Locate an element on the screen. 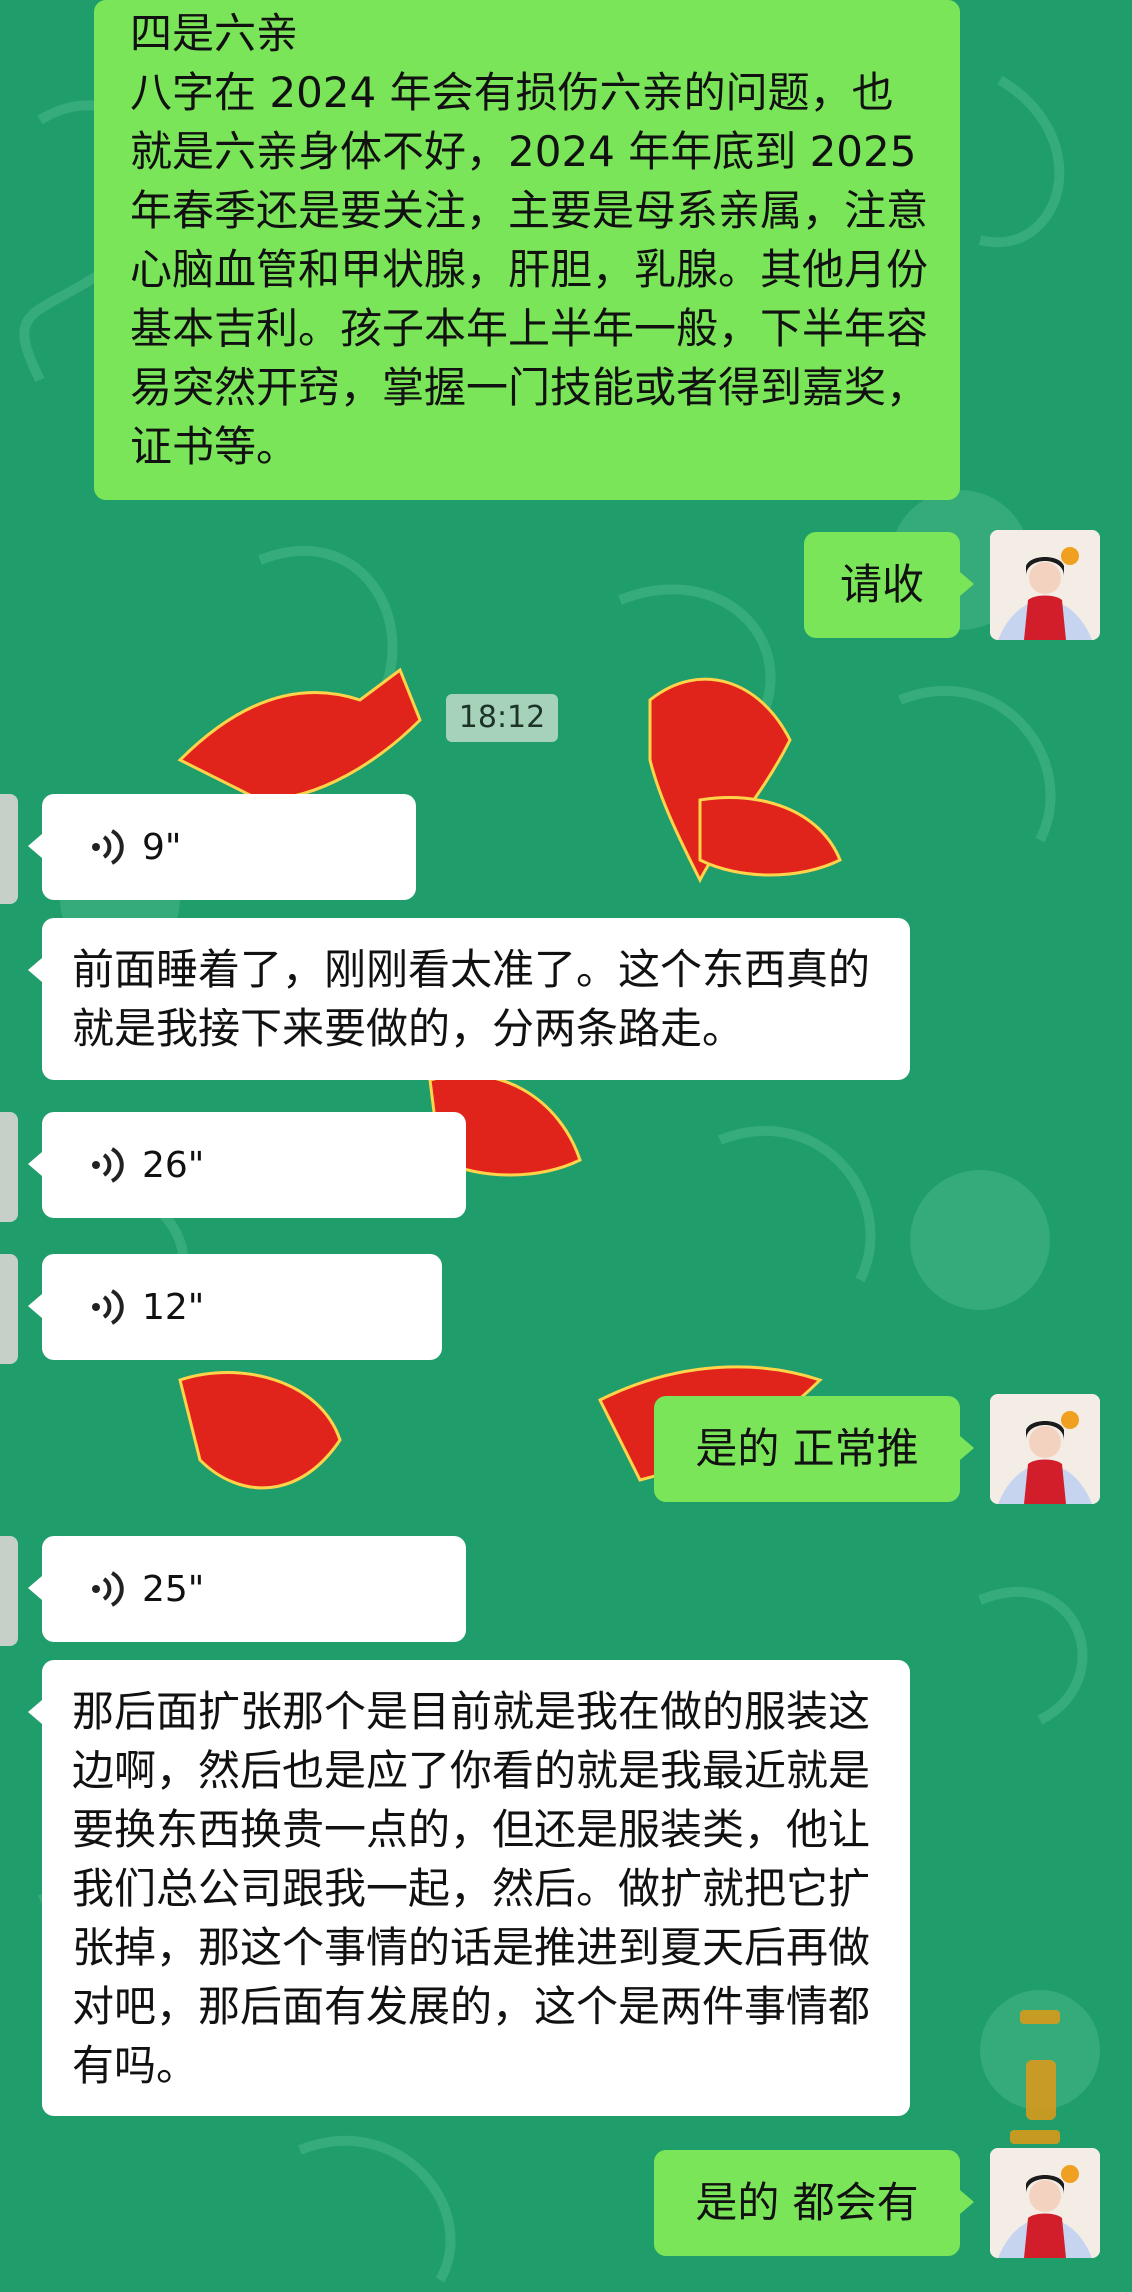 The image size is (1132, 2292). voice-message-1: 9" is located at coordinates (222, 847).